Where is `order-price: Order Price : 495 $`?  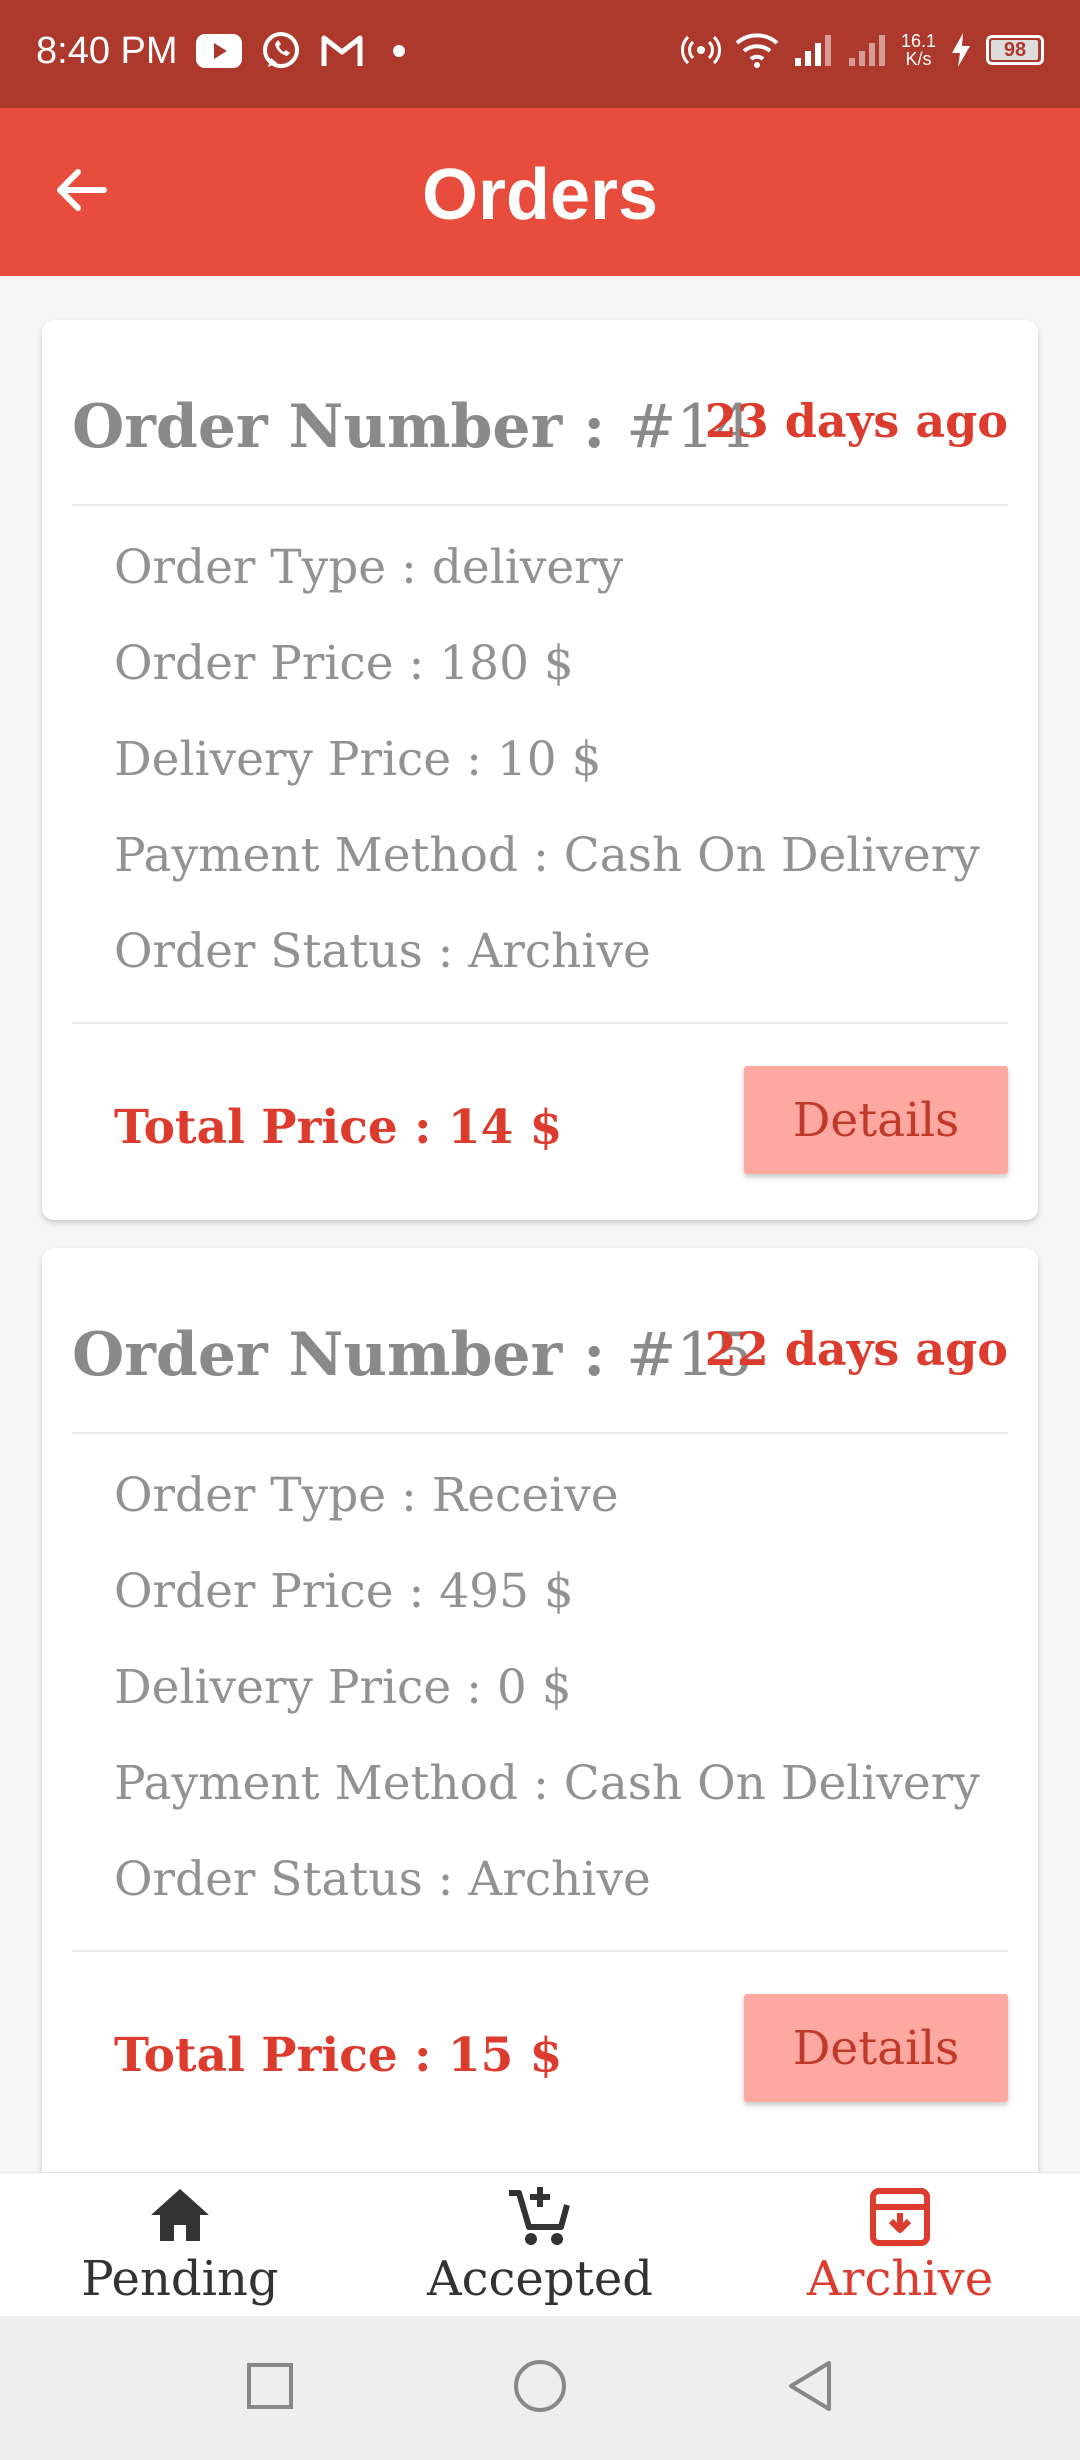 order-price: Order Price : 495 $ is located at coordinates (344, 1591).